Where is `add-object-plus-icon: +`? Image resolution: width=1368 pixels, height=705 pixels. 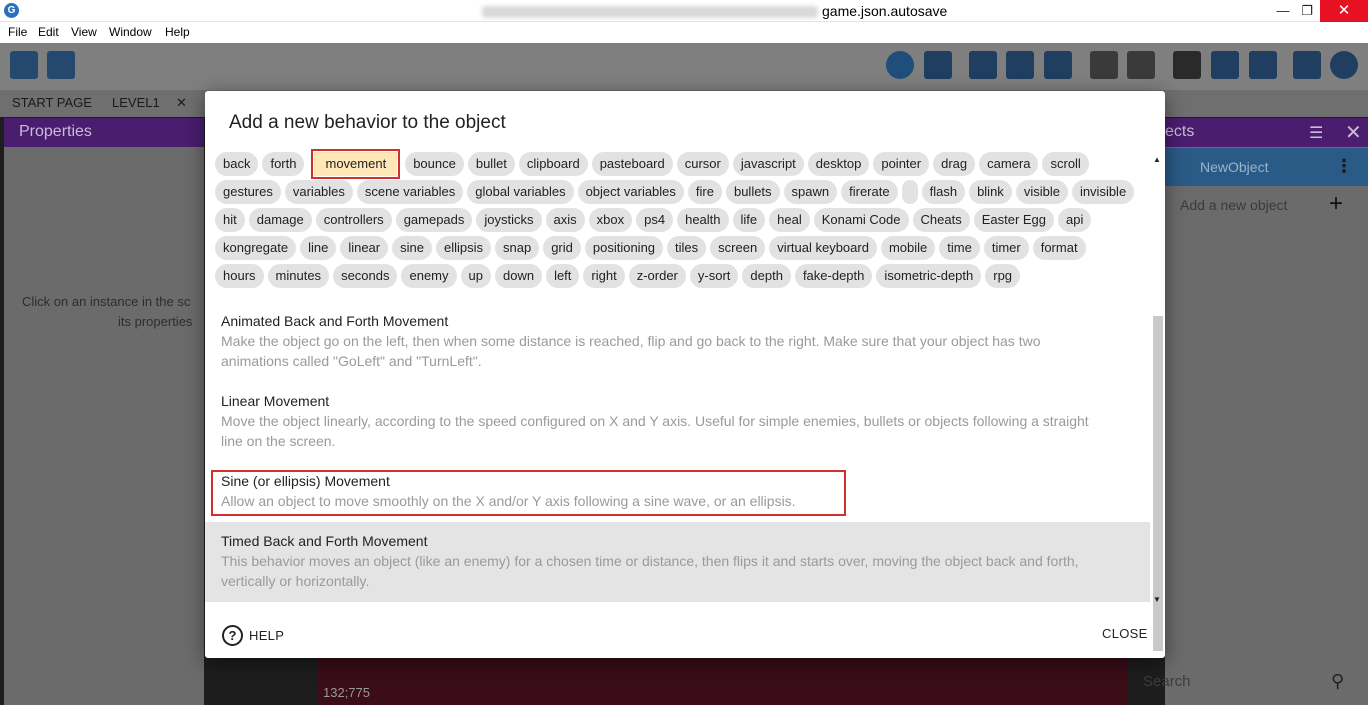
add-object-plus-icon: + is located at coordinates (1336, 204).